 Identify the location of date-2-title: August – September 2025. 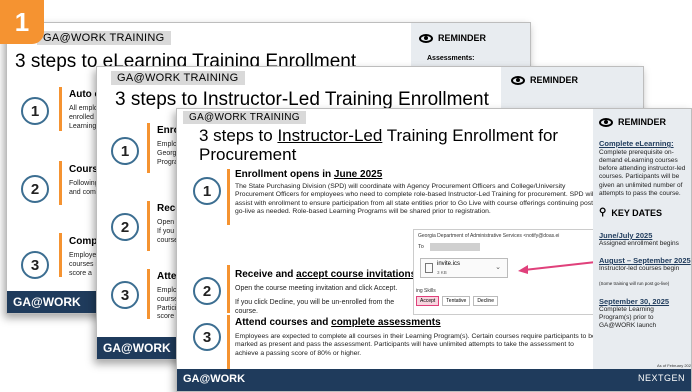
(645, 260).